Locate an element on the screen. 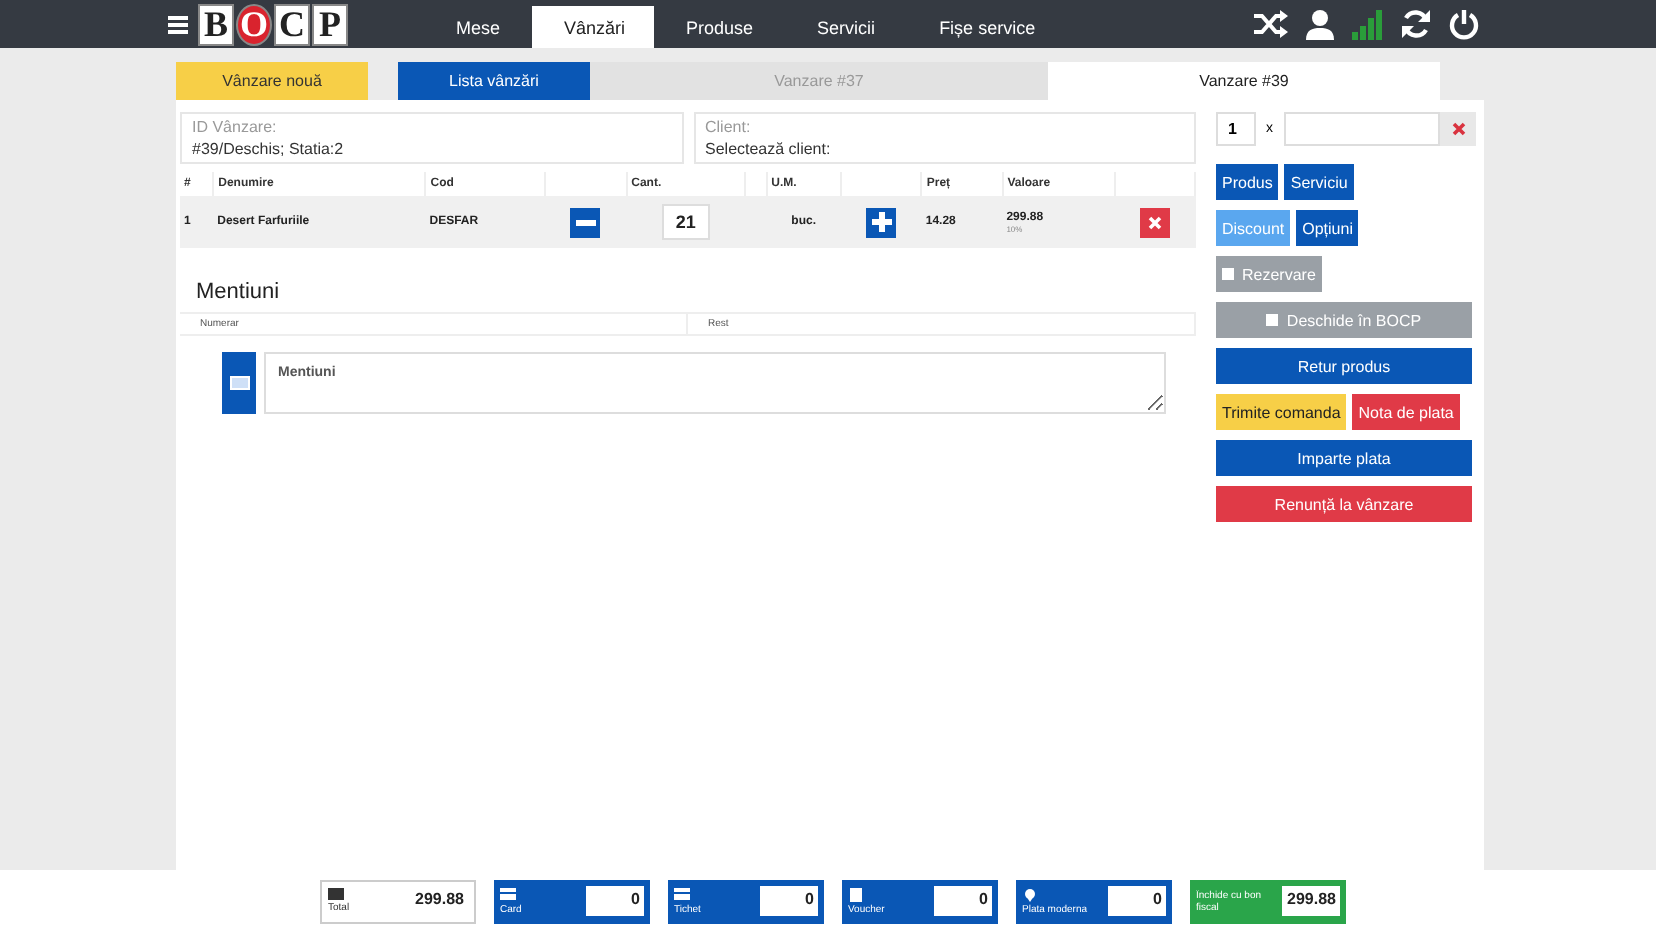  delete-button is located at coordinates (1154, 222).